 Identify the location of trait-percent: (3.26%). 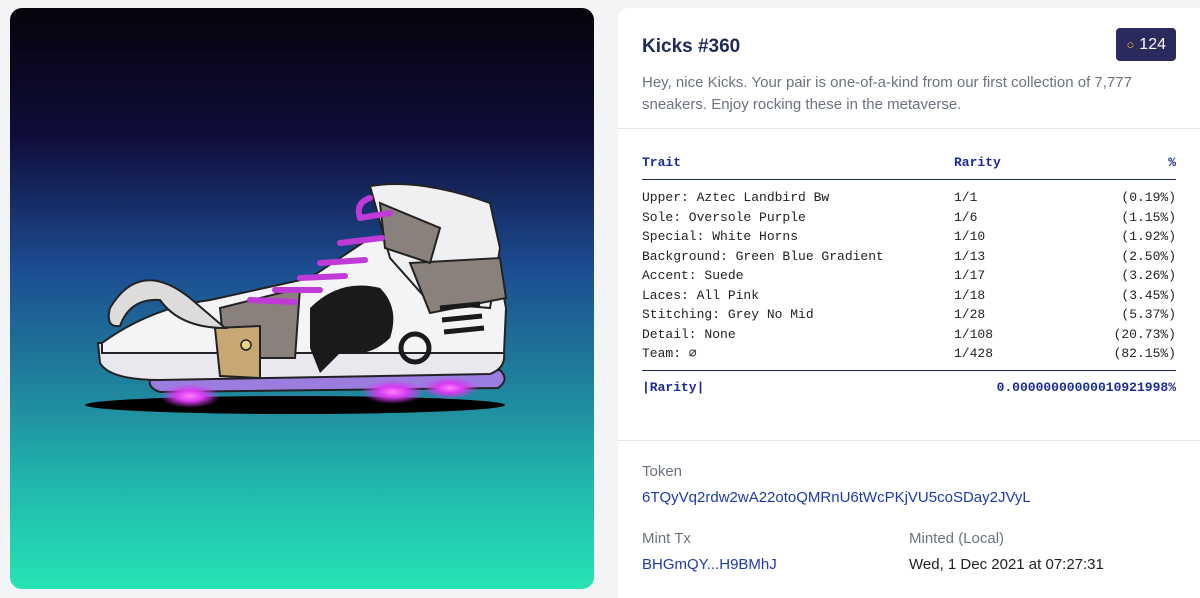
(1148, 276).